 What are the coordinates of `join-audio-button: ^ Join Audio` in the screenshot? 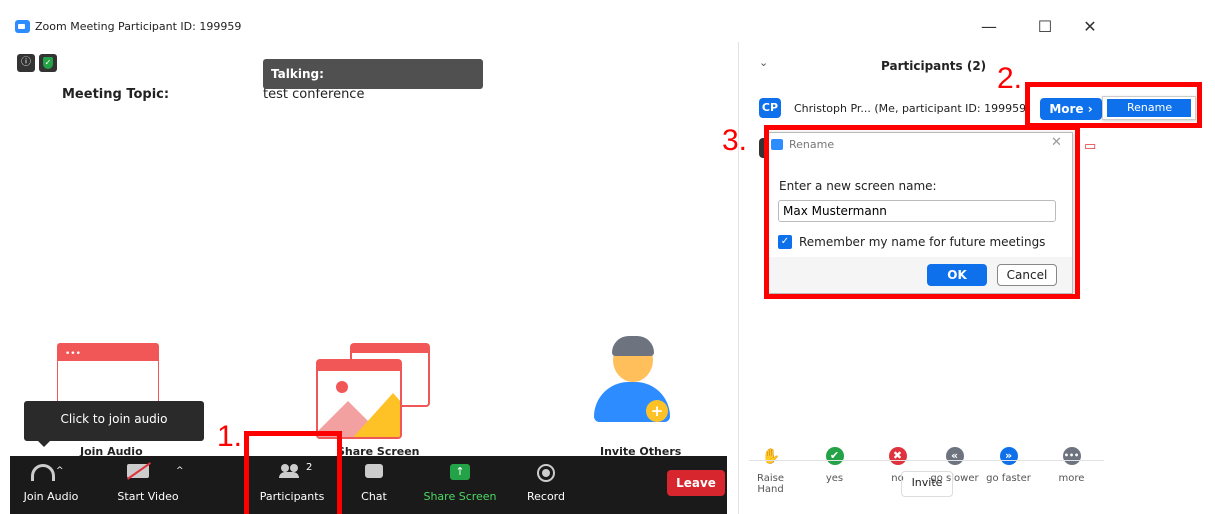 It's located at (51, 485).